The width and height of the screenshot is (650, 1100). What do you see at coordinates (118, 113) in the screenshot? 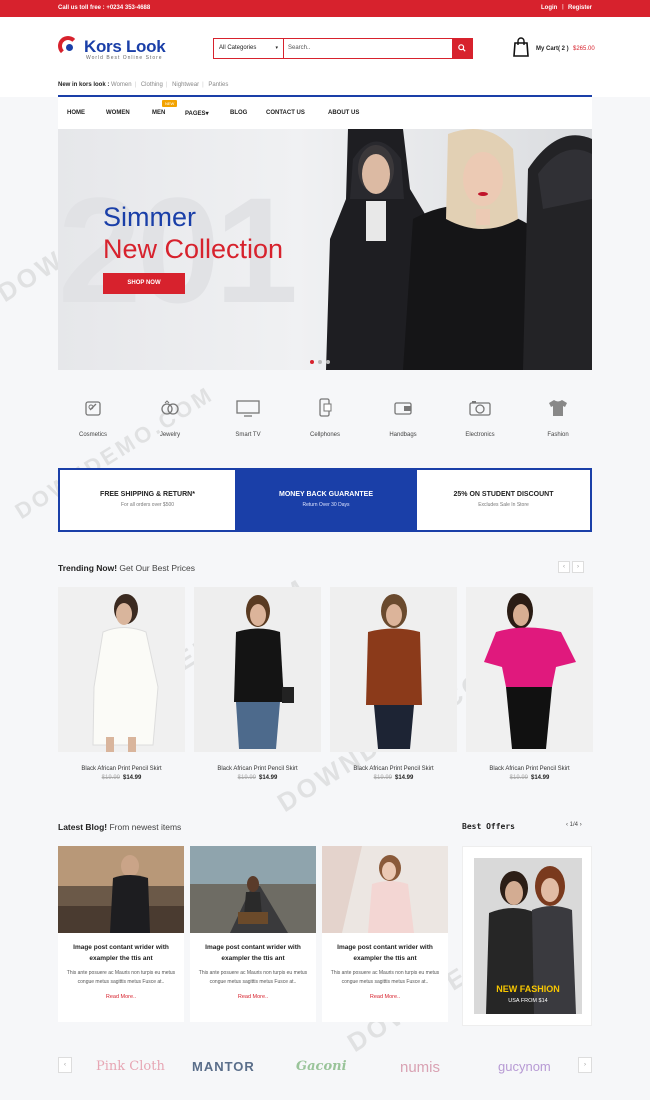
I see `nav-item-women: WOMEN` at bounding box center [118, 113].